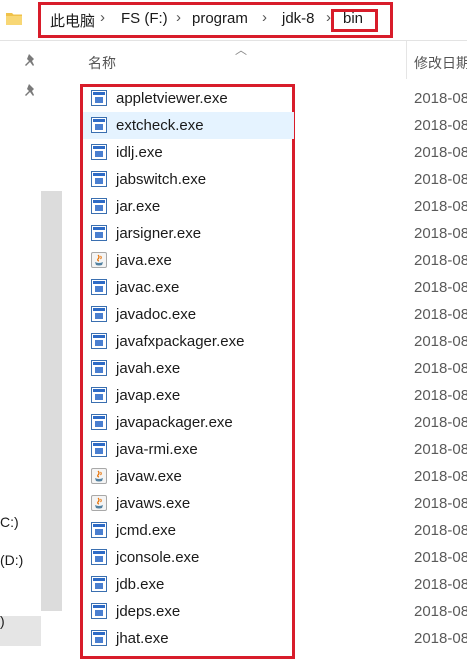 The image size is (467, 665). Describe the element at coordinates (275, 638) in the screenshot. I see `file-row: jhat.exe 2018-08` at that location.